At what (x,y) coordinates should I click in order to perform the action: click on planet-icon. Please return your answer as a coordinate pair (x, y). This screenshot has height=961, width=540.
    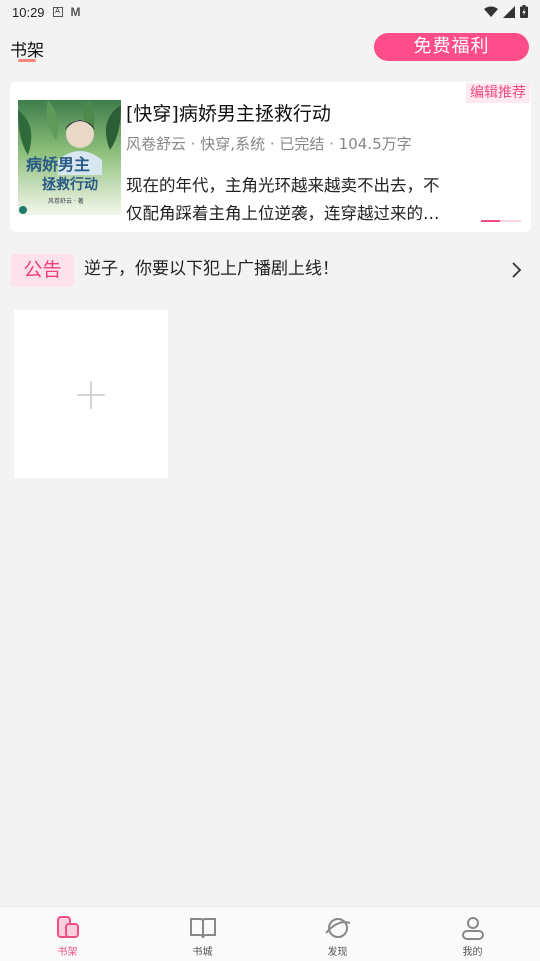
    Looking at the image, I should click on (337, 928).